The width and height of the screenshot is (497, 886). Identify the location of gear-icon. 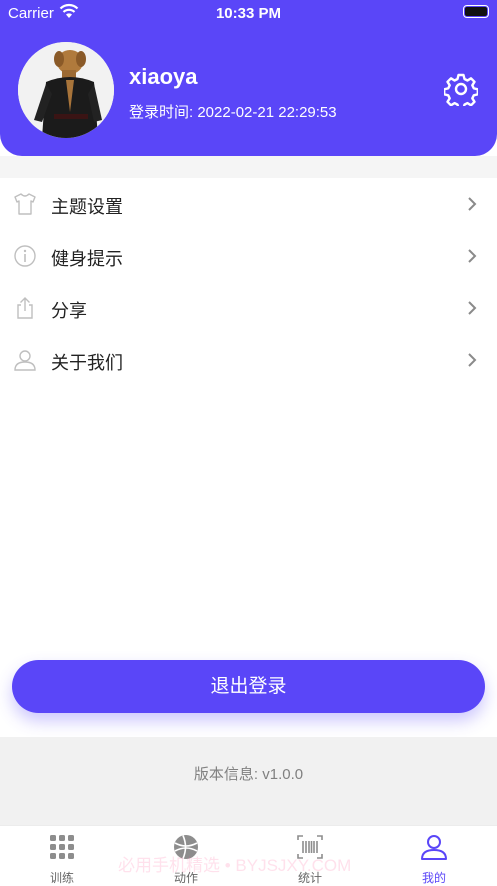
(461, 89).